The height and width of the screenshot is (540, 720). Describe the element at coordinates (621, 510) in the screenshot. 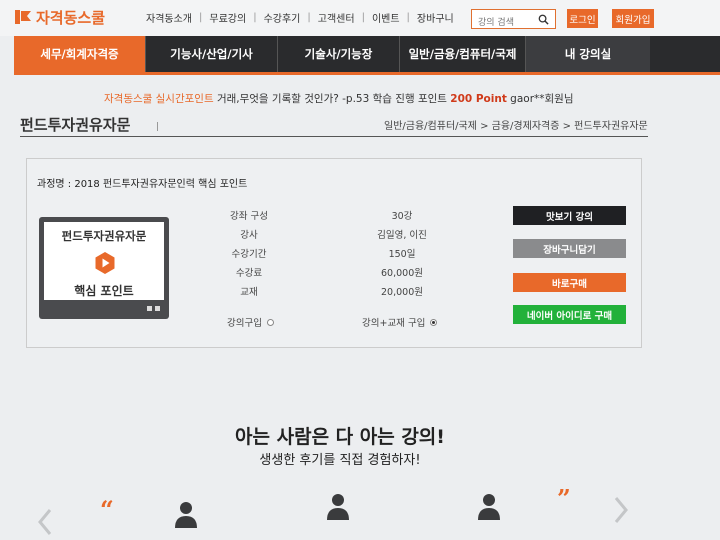

I see `chevron-right-icon` at that location.